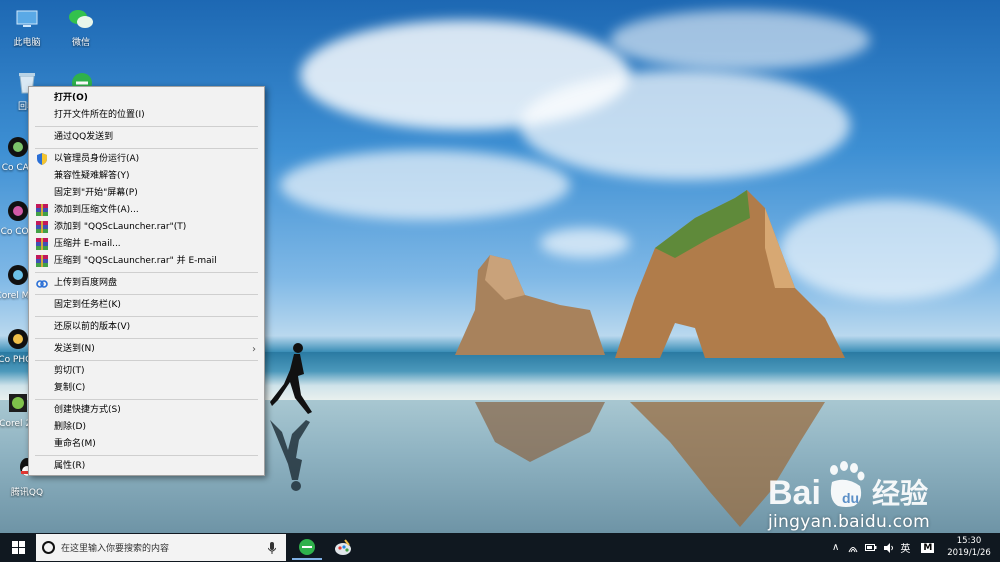 The height and width of the screenshot is (562, 1000). What do you see at coordinates (146, 159) in the screenshot?
I see `context-menu-item: 以管理员身份运行(A)` at bounding box center [146, 159].